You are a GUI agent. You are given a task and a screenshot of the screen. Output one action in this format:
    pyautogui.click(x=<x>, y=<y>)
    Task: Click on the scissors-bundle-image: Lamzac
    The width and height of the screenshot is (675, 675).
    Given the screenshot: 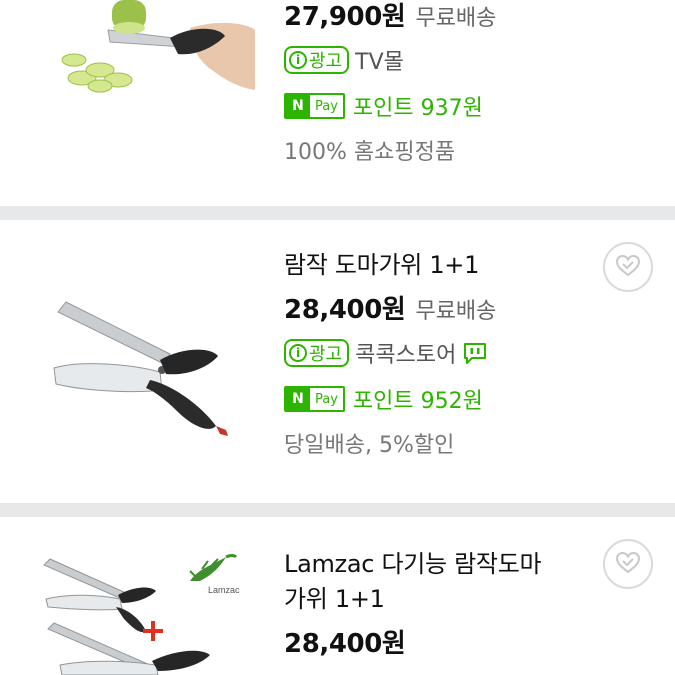 What is the action you would take?
    pyautogui.click(x=141, y=614)
    